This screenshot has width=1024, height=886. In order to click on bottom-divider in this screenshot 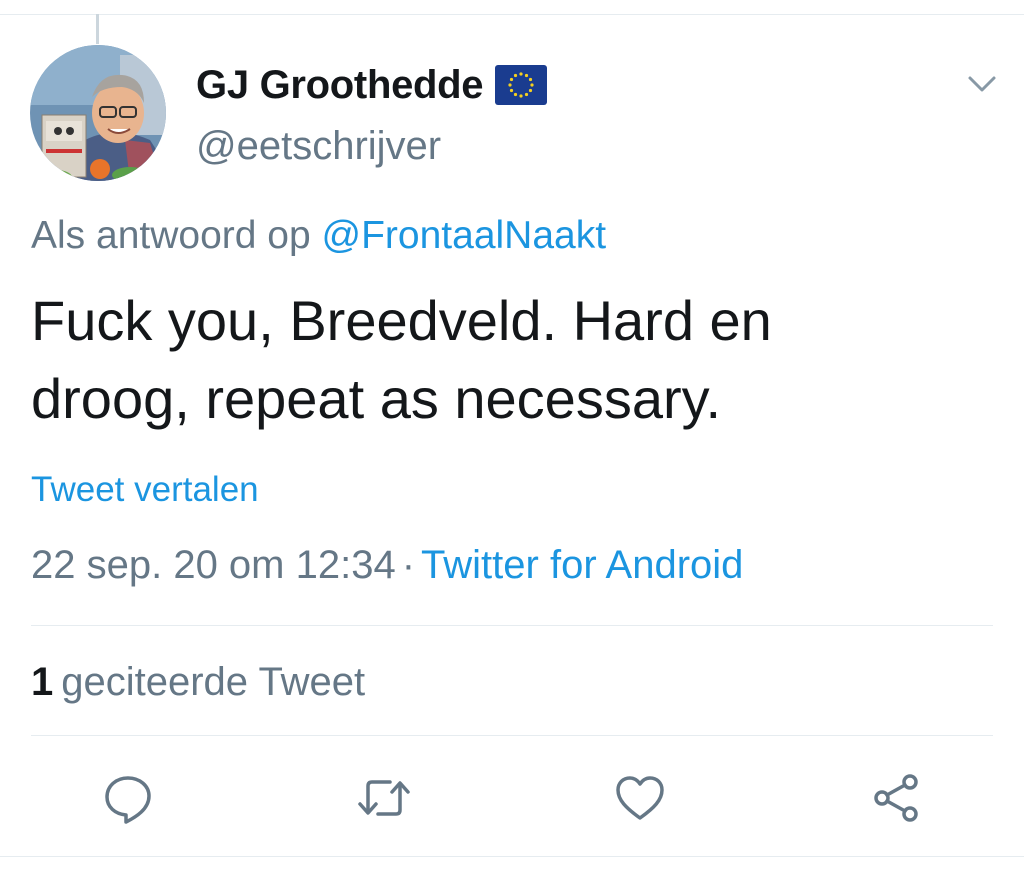, I will do `click(512, 856)`.